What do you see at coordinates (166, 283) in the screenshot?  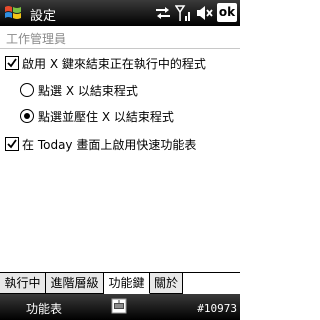 I see `tab-about: 關於` at bounding box center [166, 283].